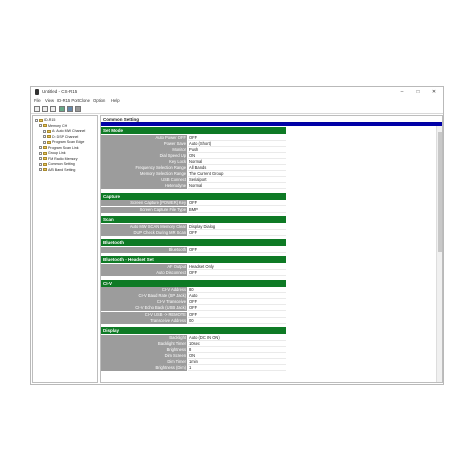  Describe the element at coordinates (237, 343) in the screenshot. I see `setting-value: 10sec` at that location.